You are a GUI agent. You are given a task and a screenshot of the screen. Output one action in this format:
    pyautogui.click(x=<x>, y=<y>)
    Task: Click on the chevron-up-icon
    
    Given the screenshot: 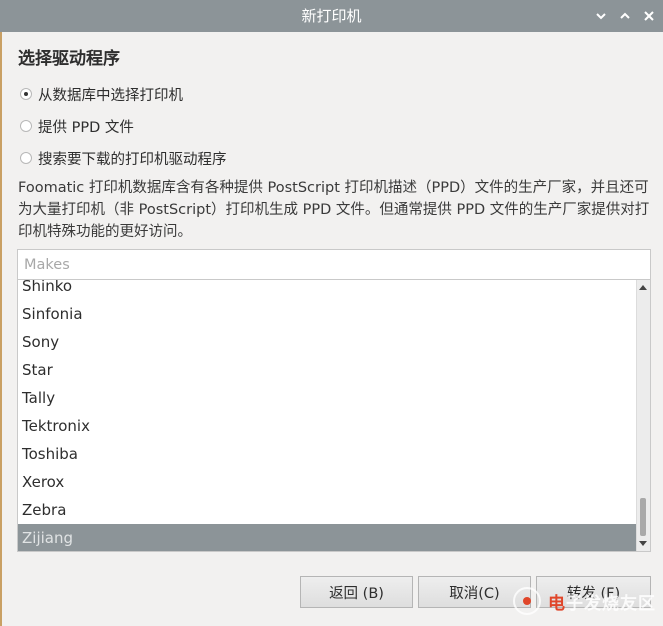 What is the action you would take?
    pyautogui.click(x=625, y=15)
    